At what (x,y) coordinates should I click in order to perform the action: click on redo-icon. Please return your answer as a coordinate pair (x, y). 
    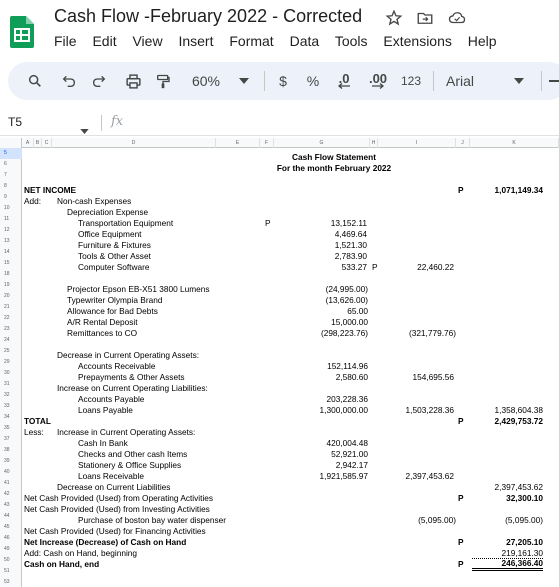
    Looking at the image, I should click on (99, 81).